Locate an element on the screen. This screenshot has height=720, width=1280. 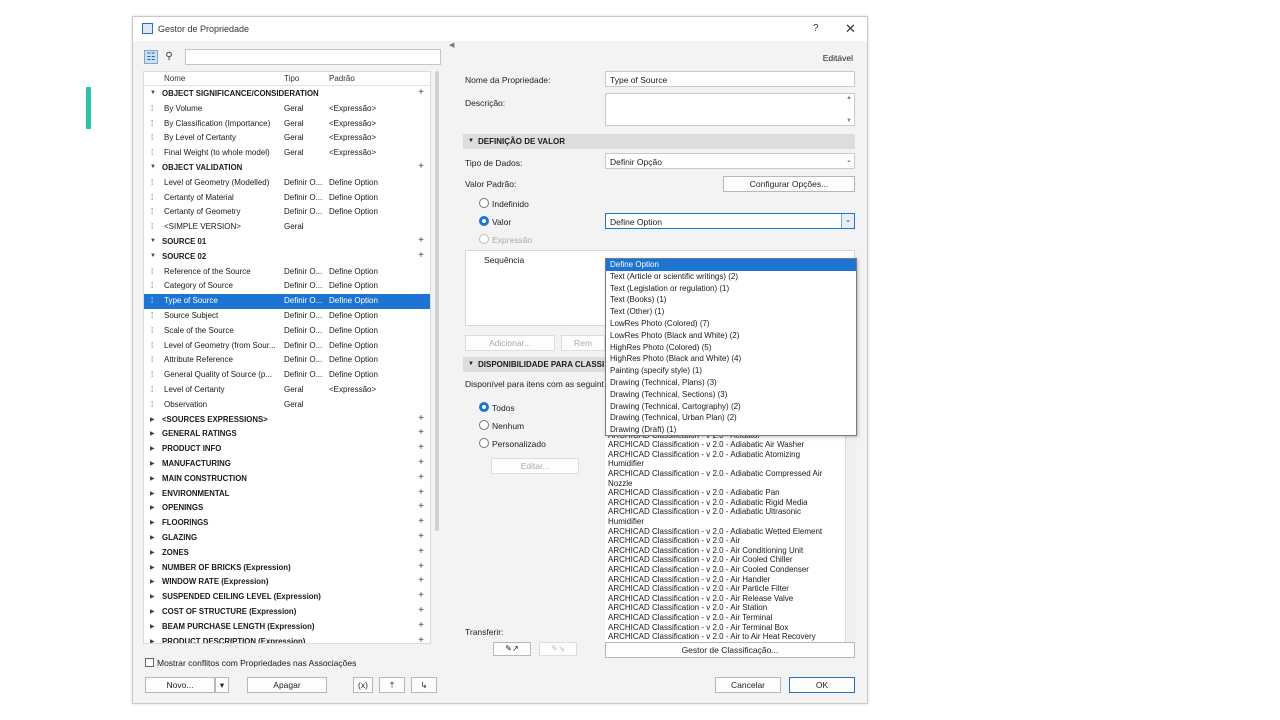
data-type-select: Definir Opção ⌄ is located at coordinates (730, 161).